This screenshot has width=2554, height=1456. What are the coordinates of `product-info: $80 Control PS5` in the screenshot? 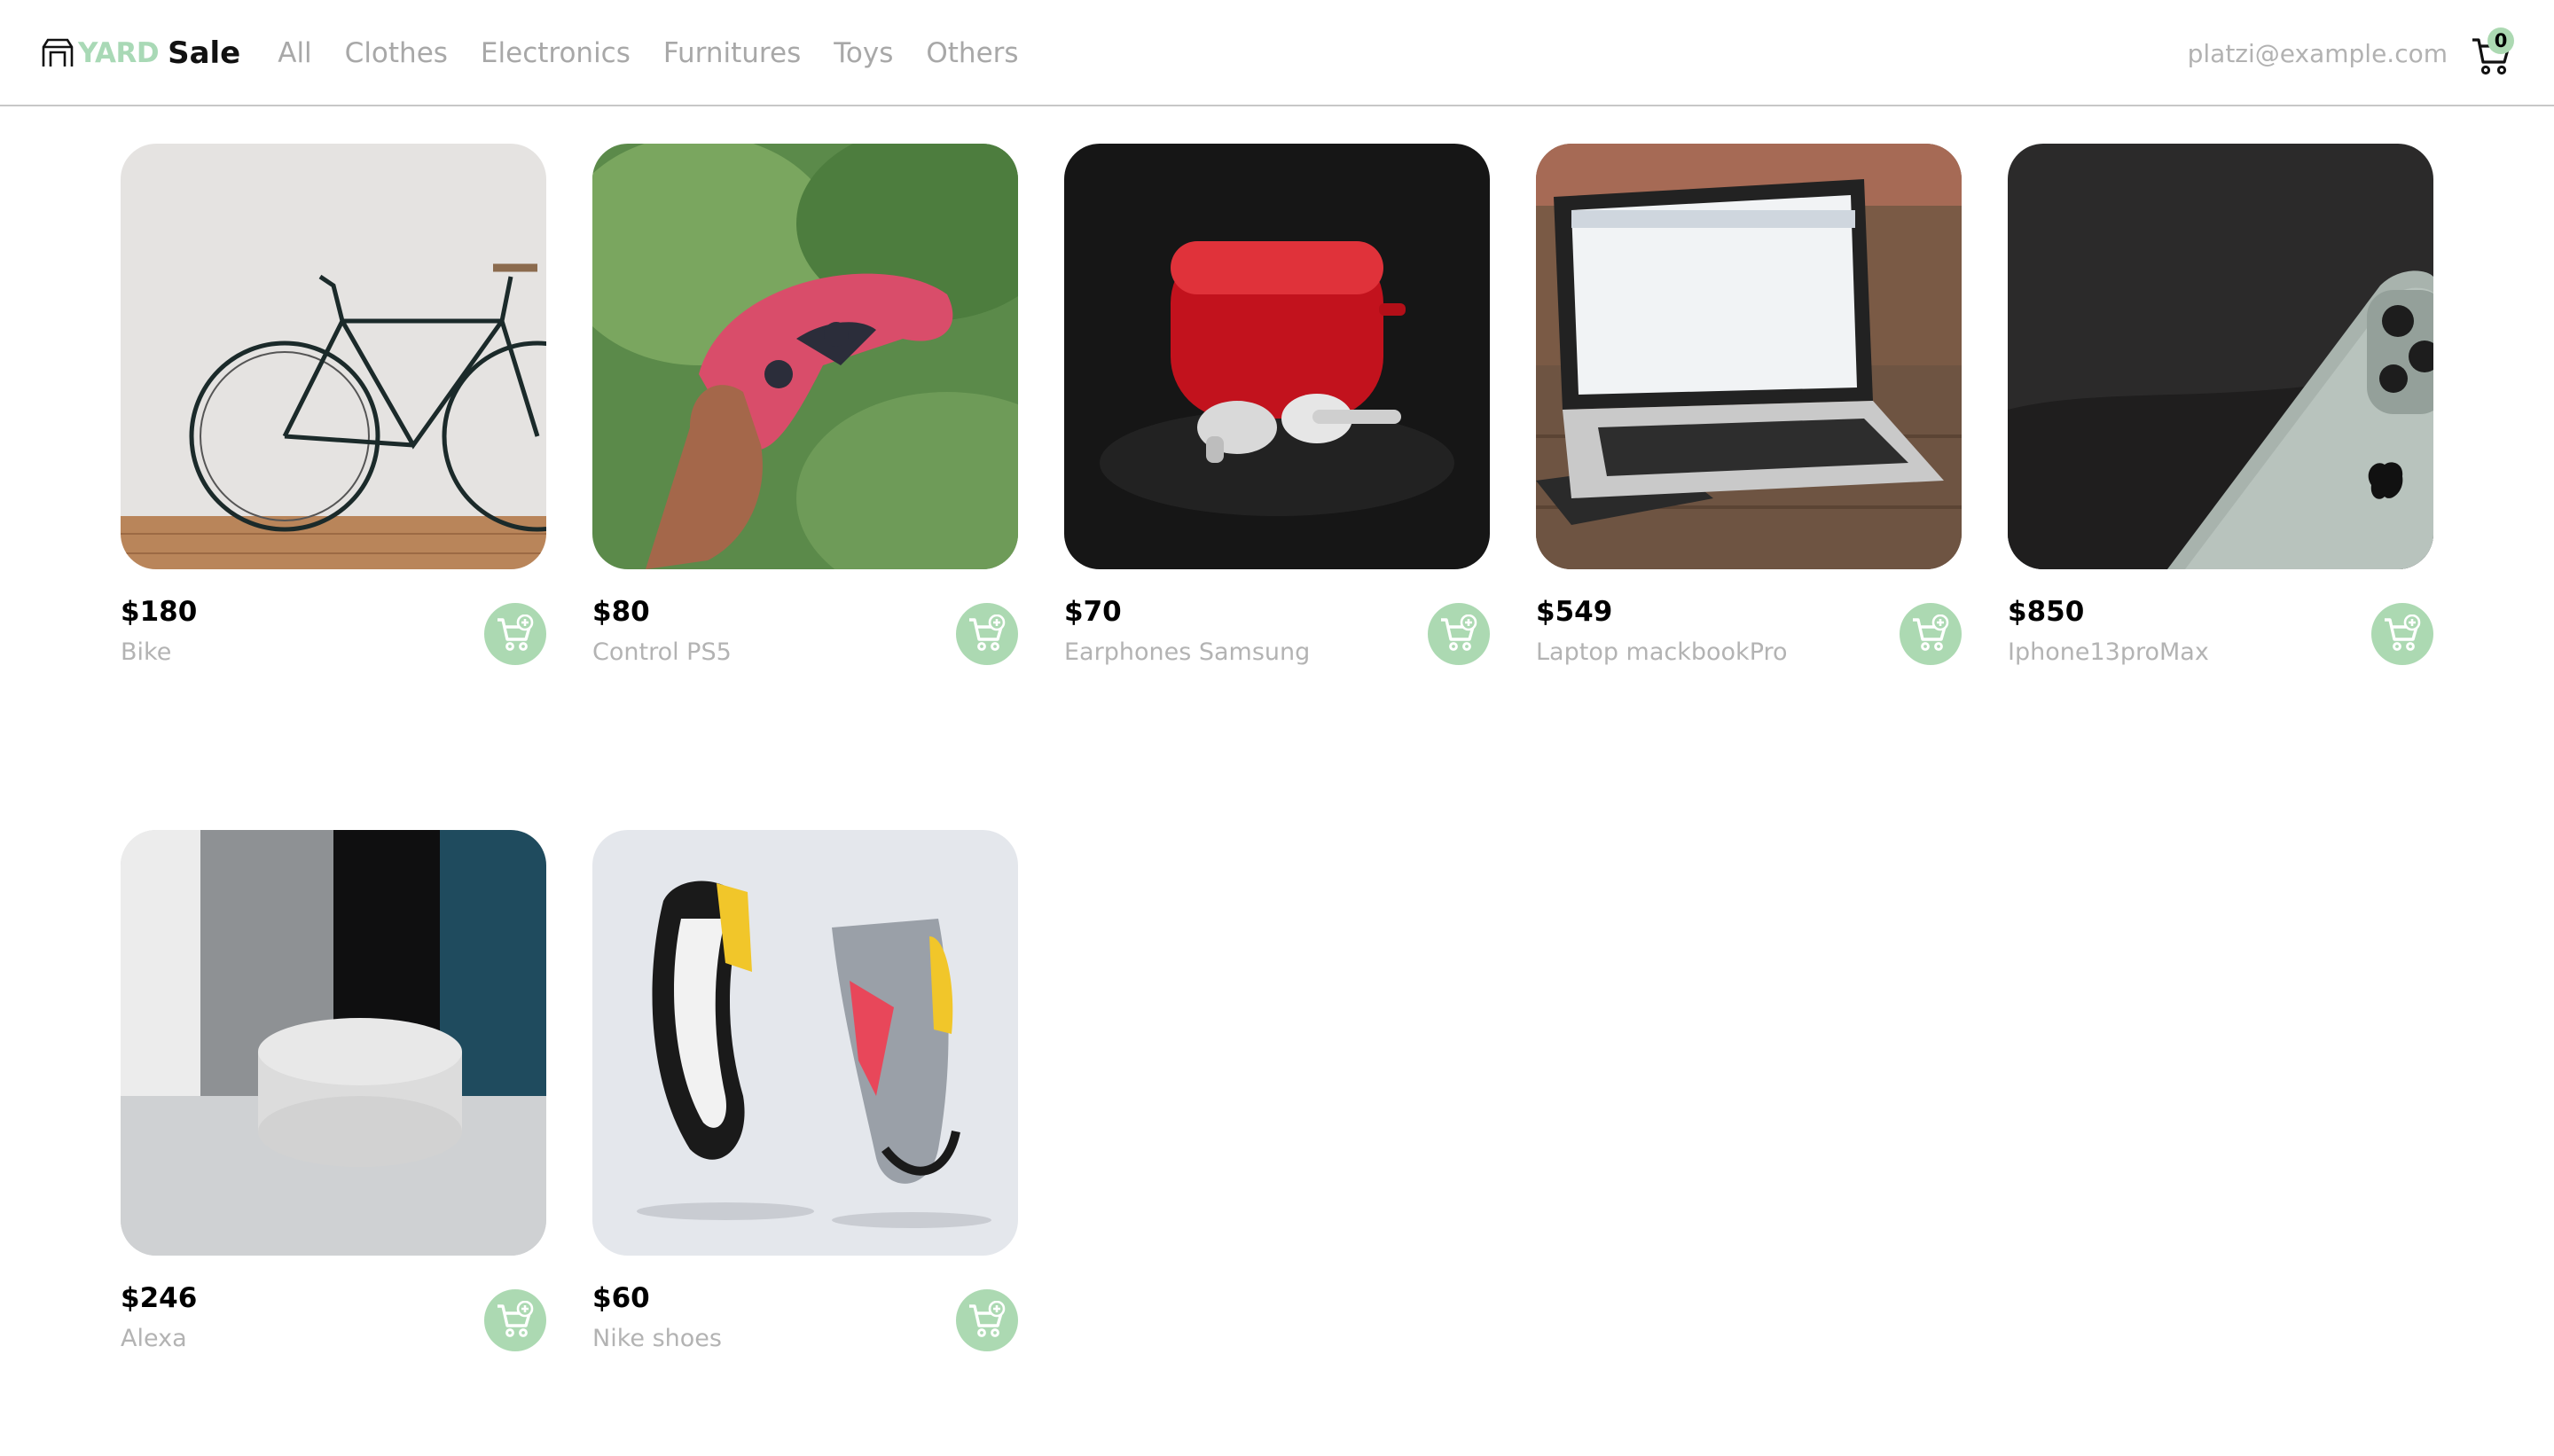 It's located at (805, 638).